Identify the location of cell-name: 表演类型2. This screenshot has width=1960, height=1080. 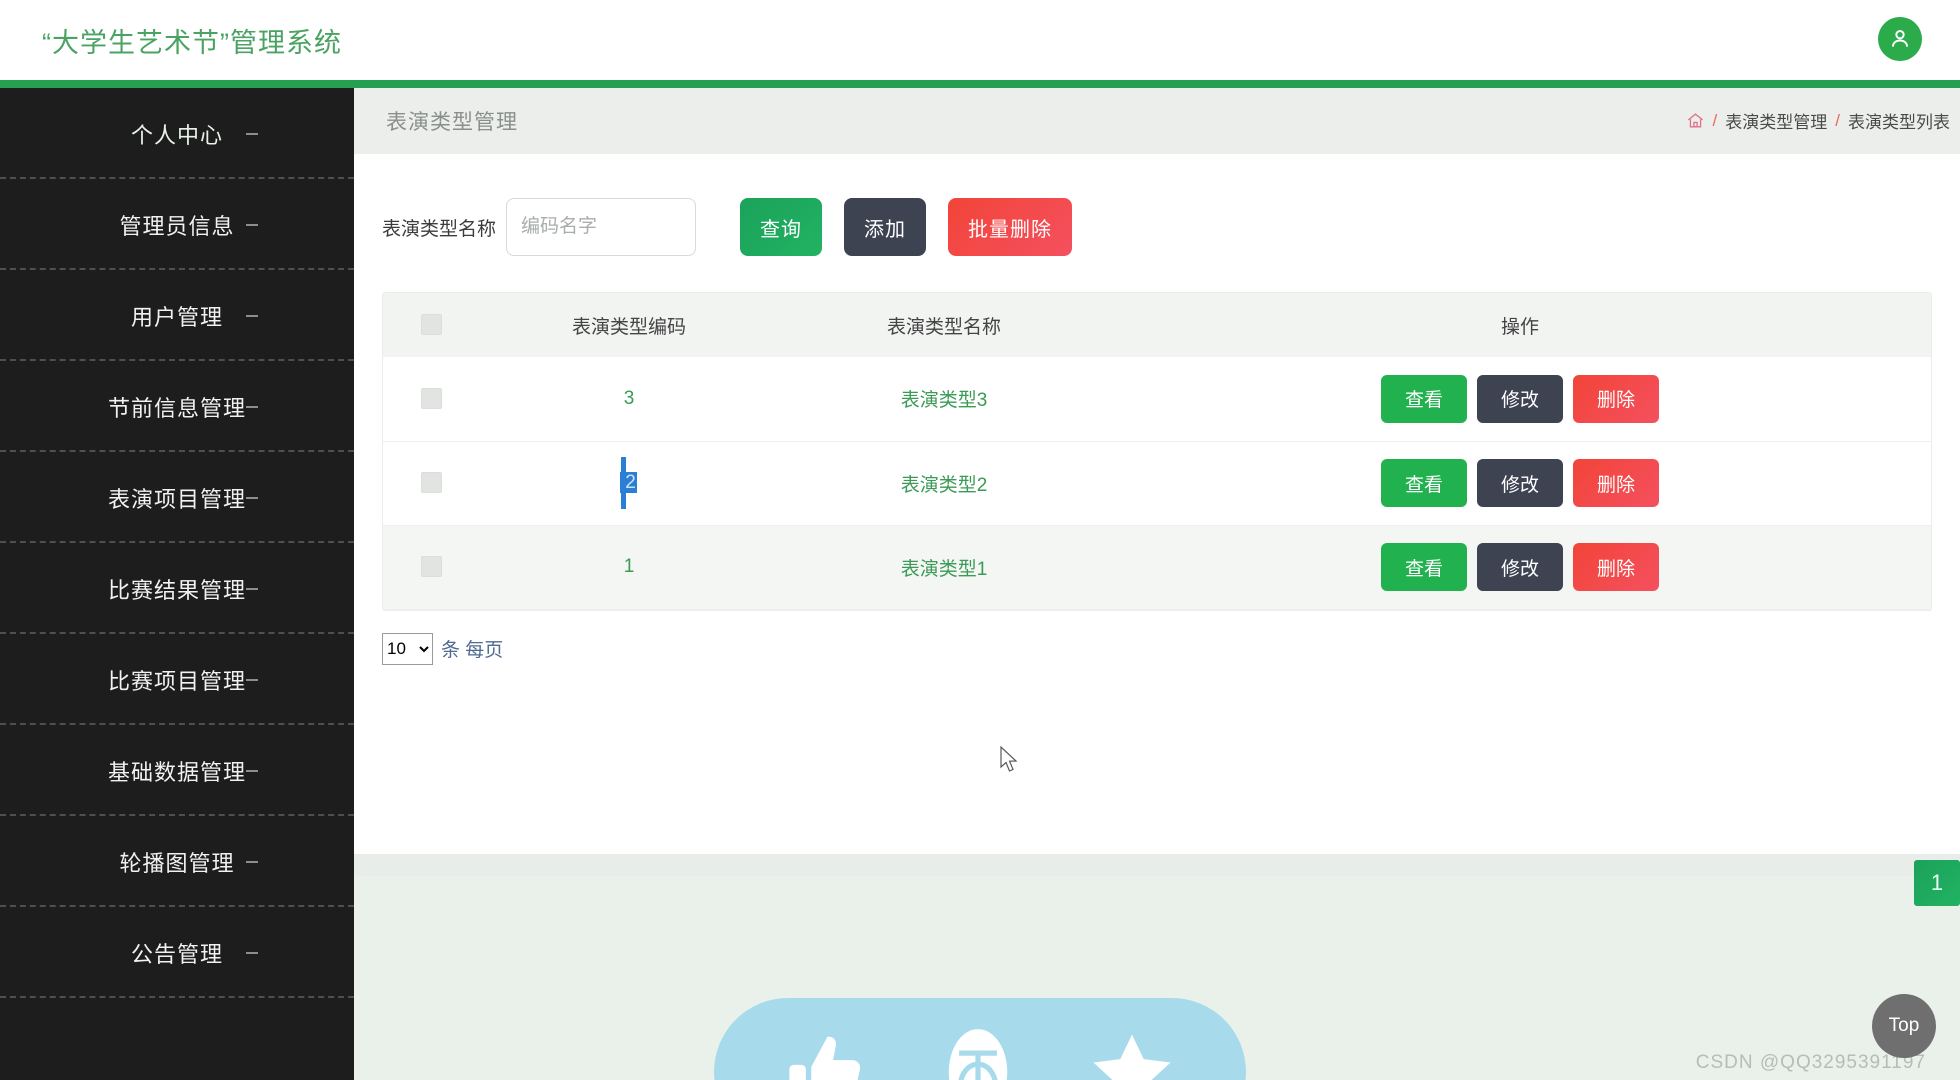
(944, 483).